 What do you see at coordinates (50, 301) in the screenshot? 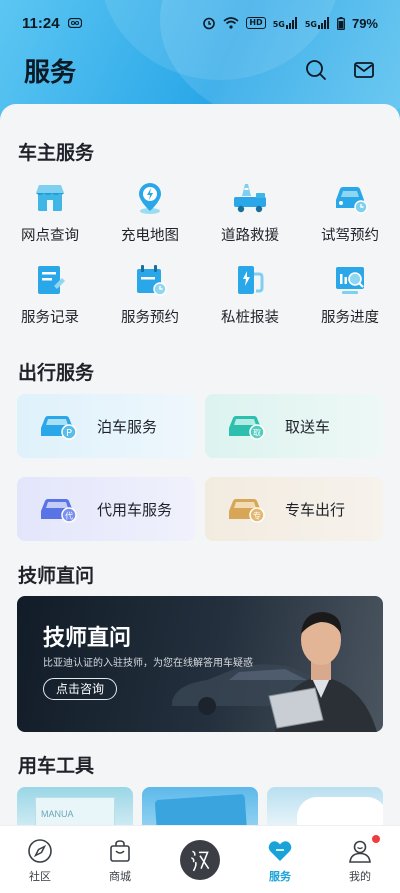
I see `grid-item-service-records: 服务记录` at bounding box center [50, 301].